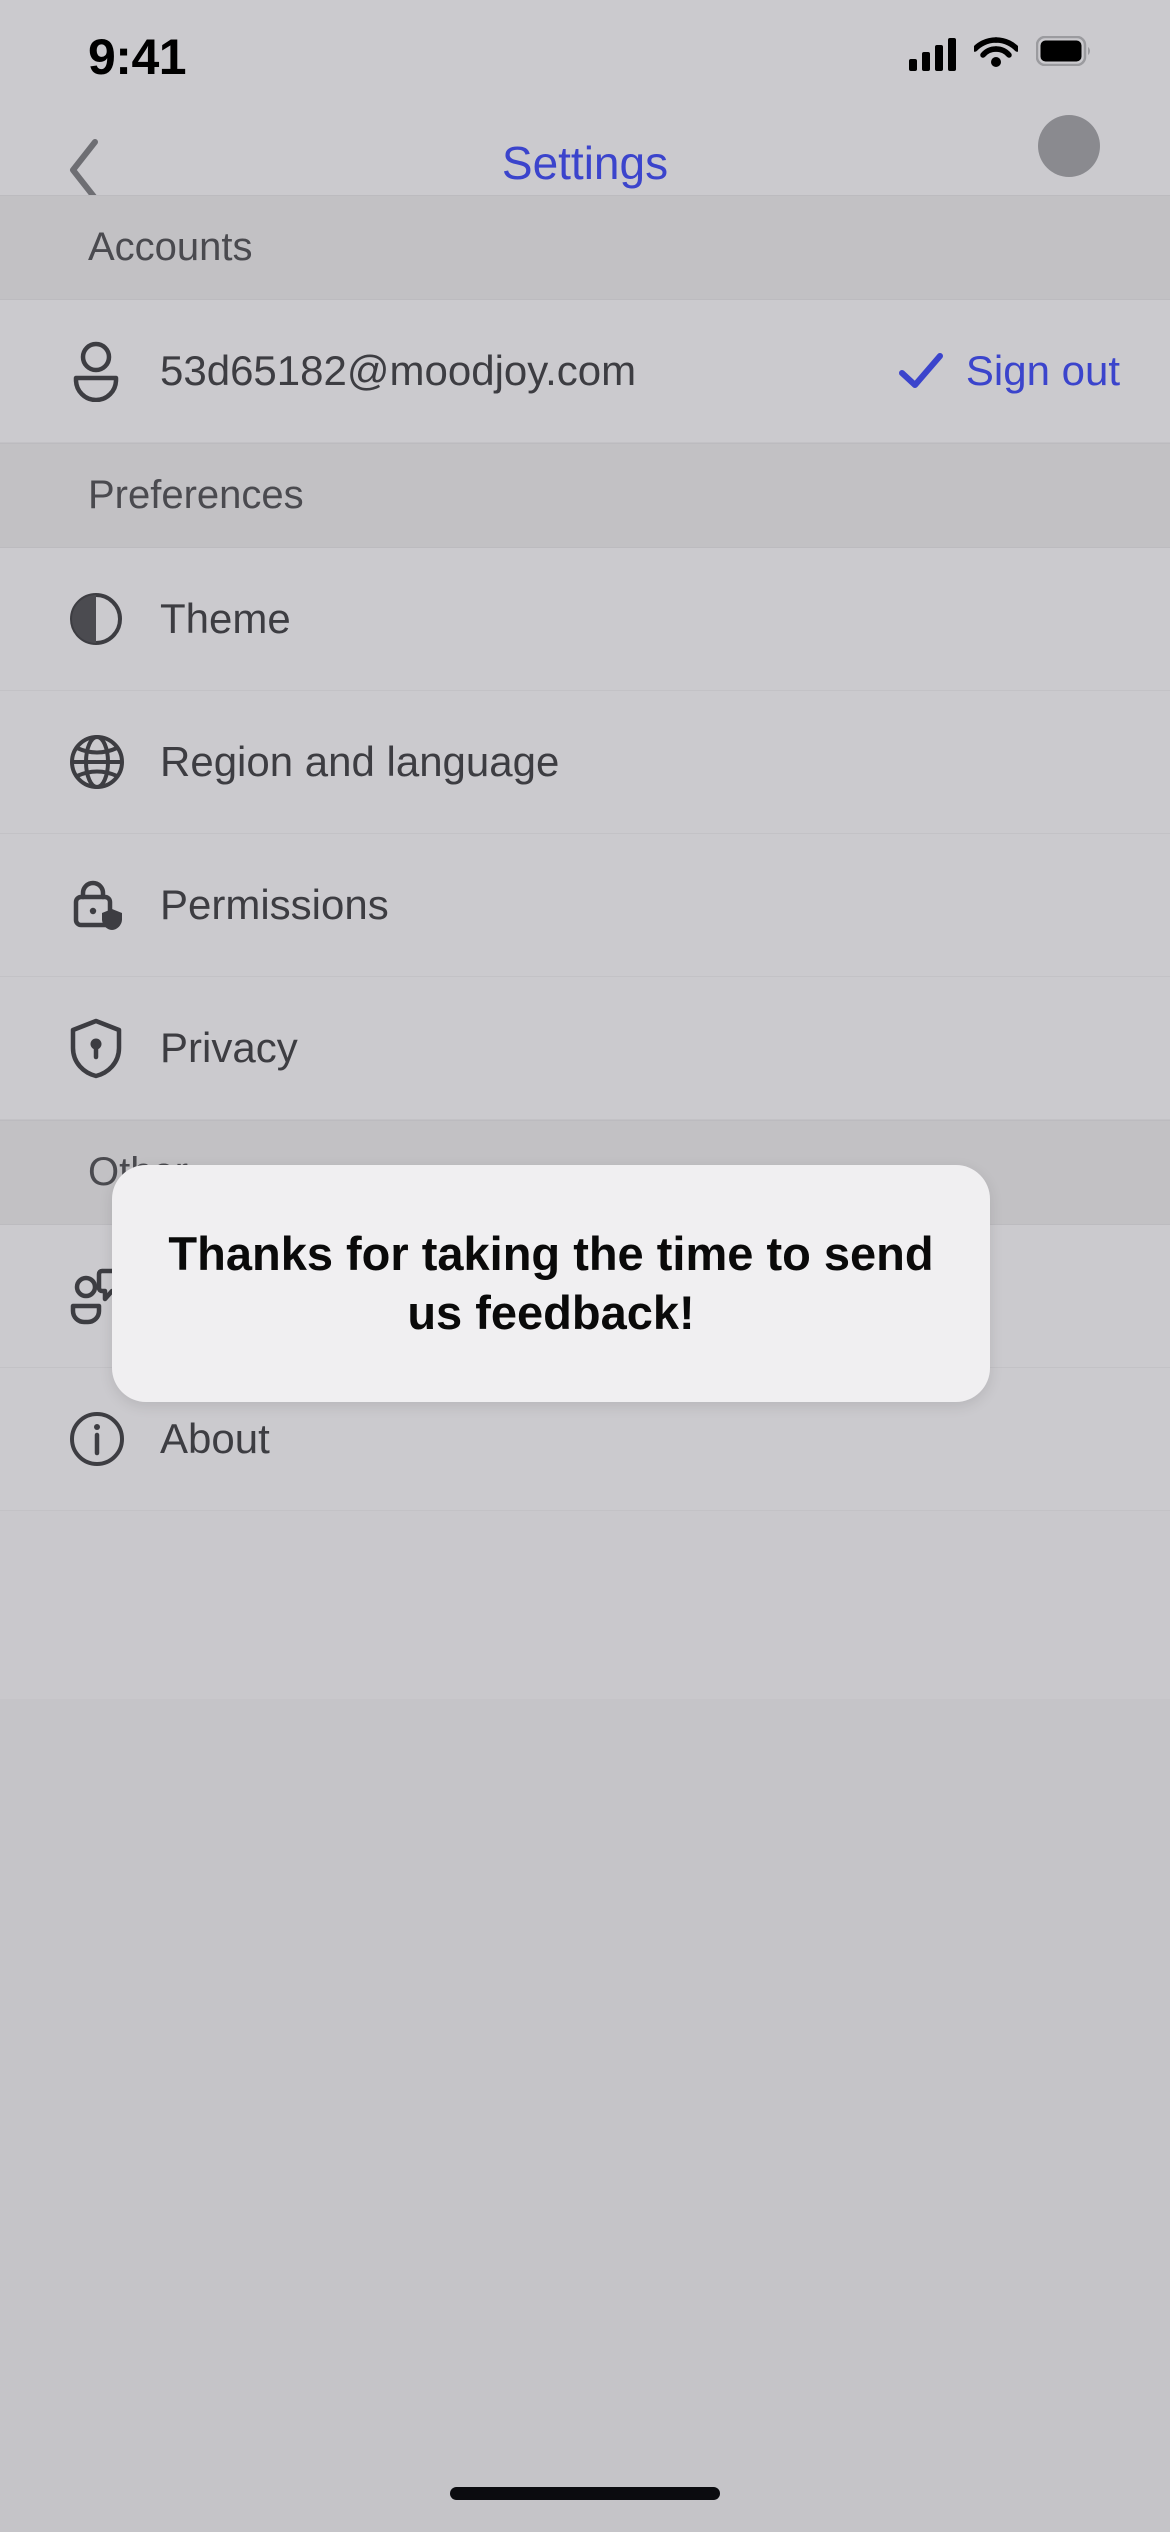  What do you see at coordinates (114, 619) in the screenshot?
I see `contrast-icon` at bounding box center [114, 619].